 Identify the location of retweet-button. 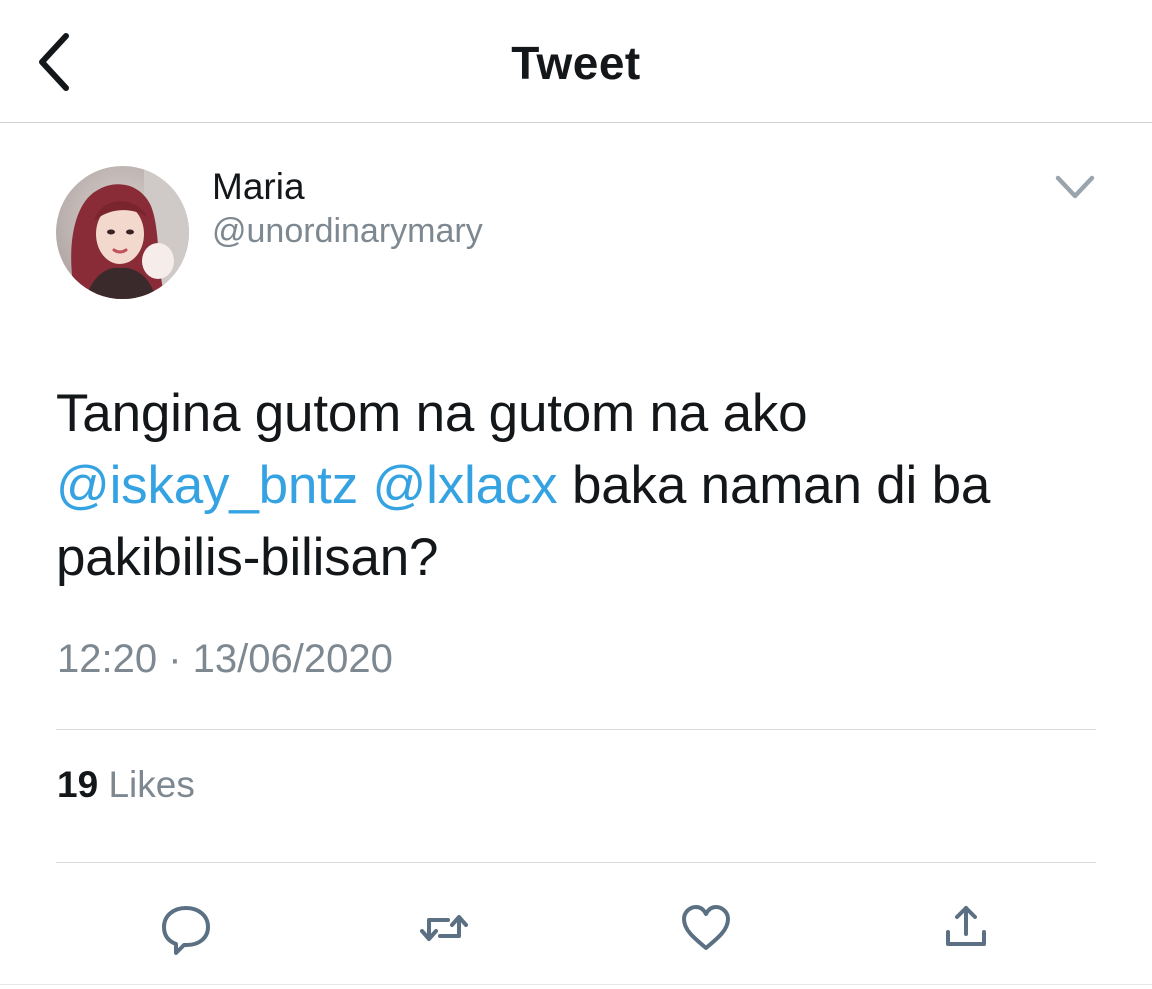
(444, 928).